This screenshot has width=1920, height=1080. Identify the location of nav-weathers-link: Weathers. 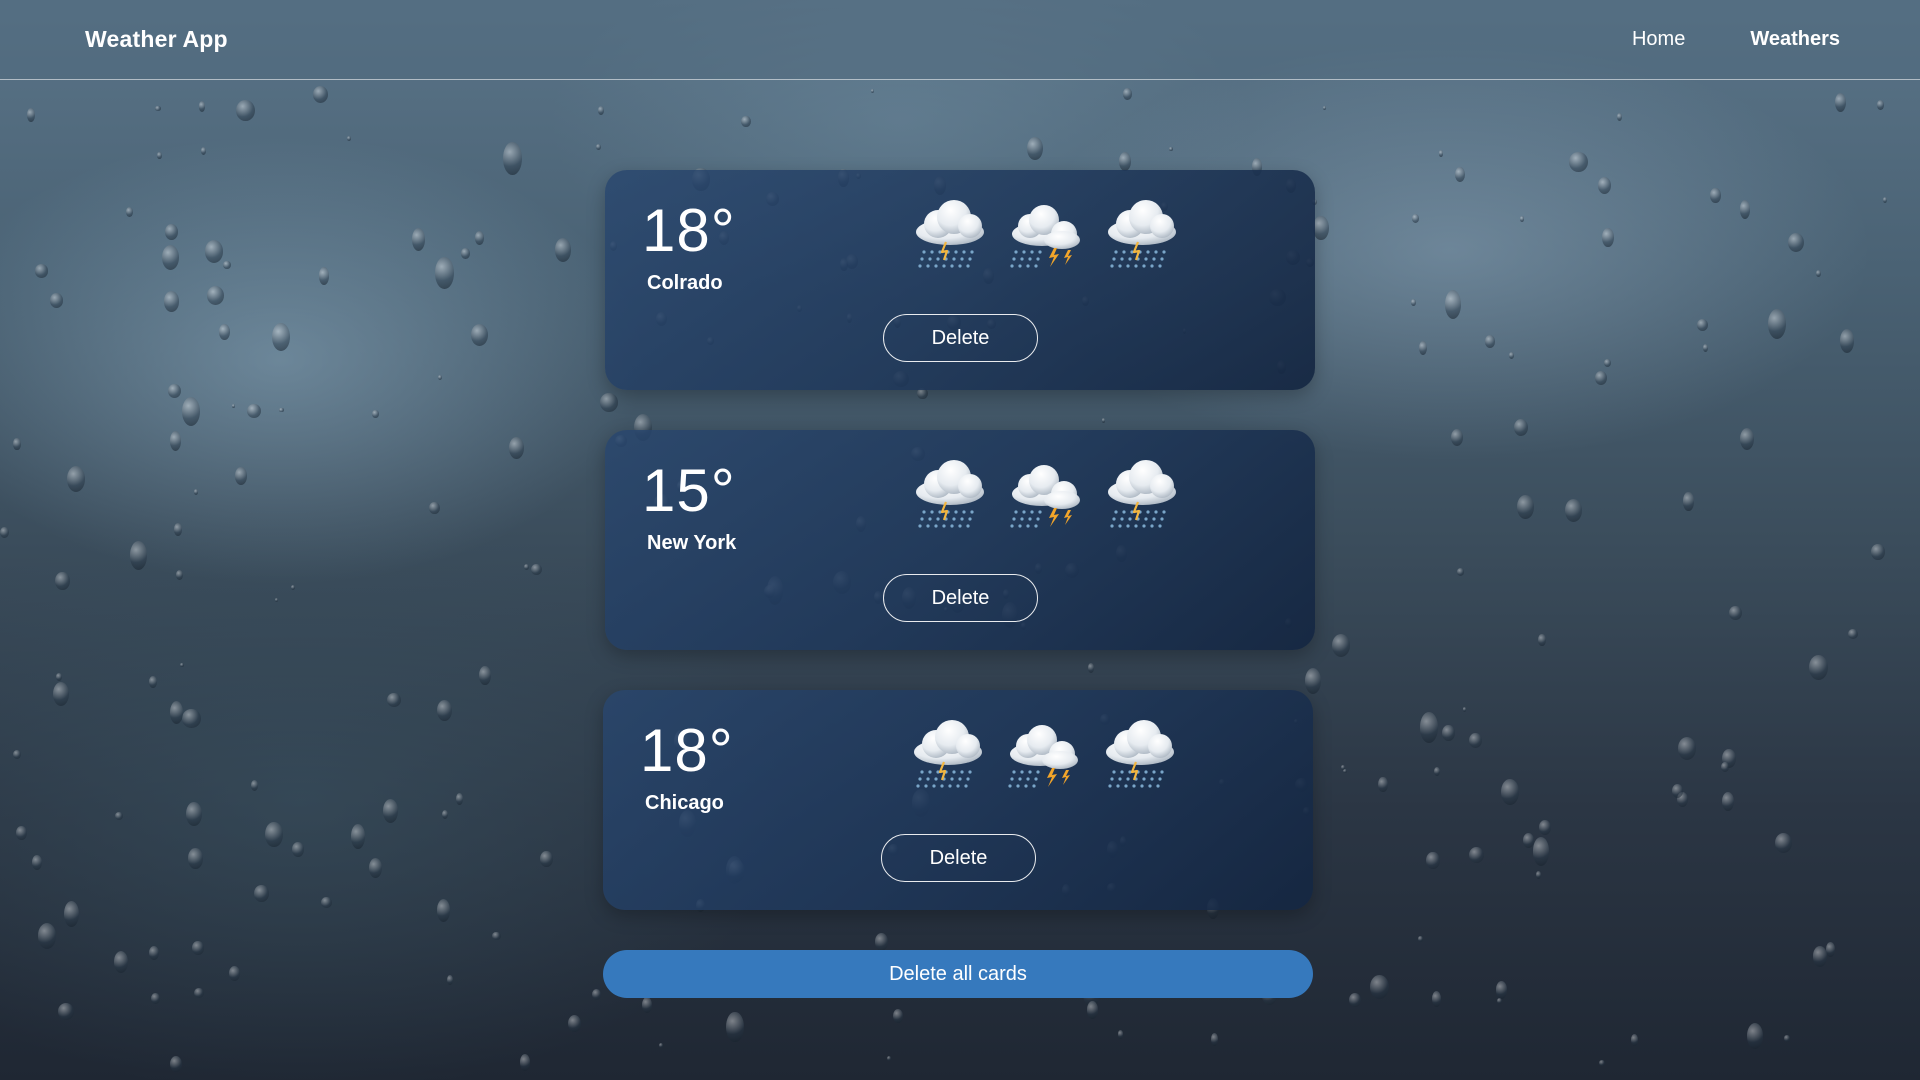
(1795, 39).